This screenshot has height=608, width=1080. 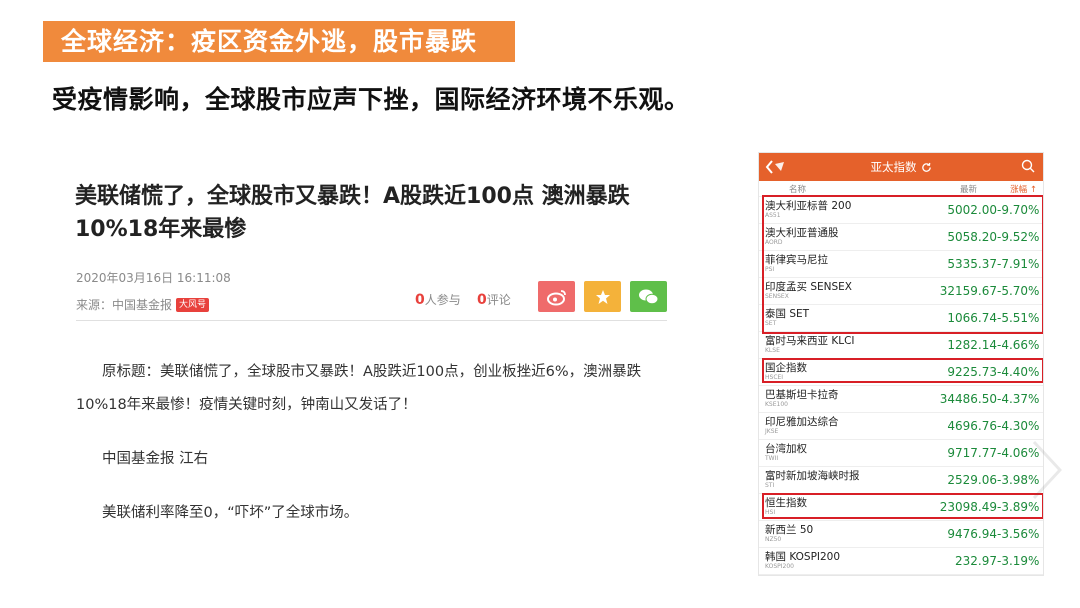 What do you see at coordinates (773, 216) in the screenshot?
I see `index-code: AS51` at bounding box center [773, 216].